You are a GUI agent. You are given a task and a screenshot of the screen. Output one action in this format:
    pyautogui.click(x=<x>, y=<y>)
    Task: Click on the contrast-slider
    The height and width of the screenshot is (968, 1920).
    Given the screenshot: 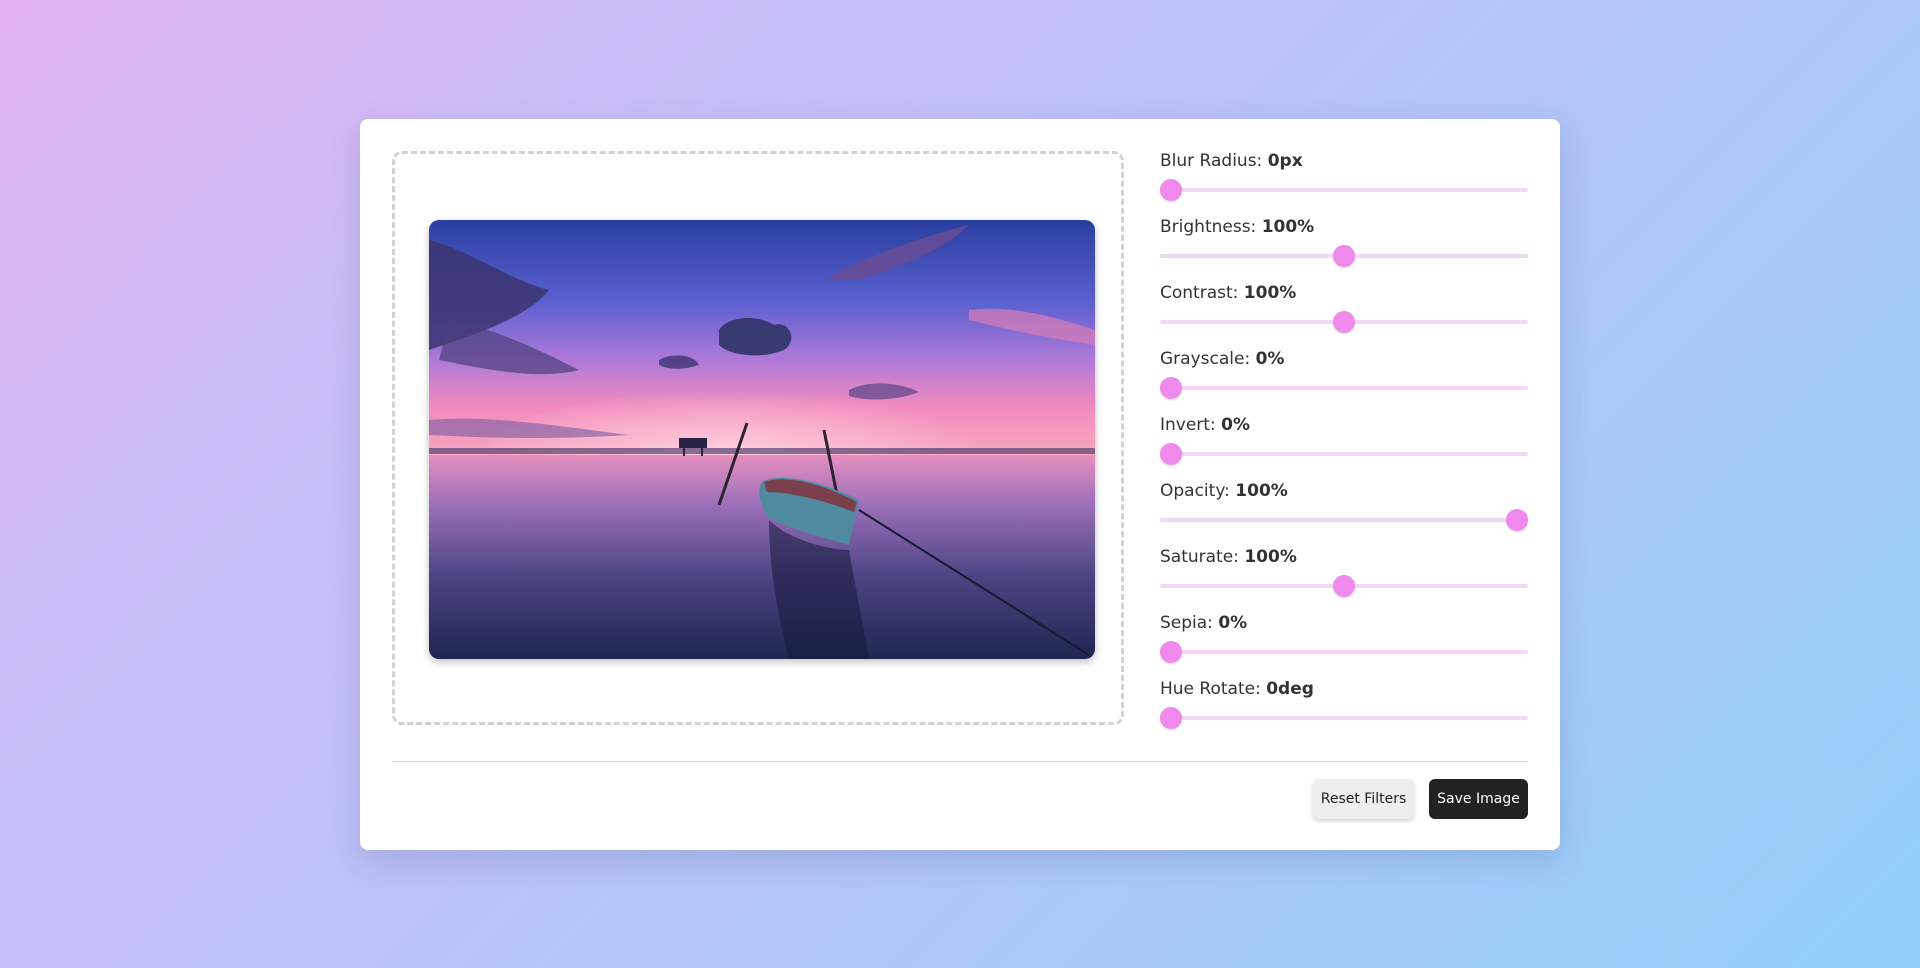 What is the action you would take?
    pyautogui.click(x=1344, y=322)
    